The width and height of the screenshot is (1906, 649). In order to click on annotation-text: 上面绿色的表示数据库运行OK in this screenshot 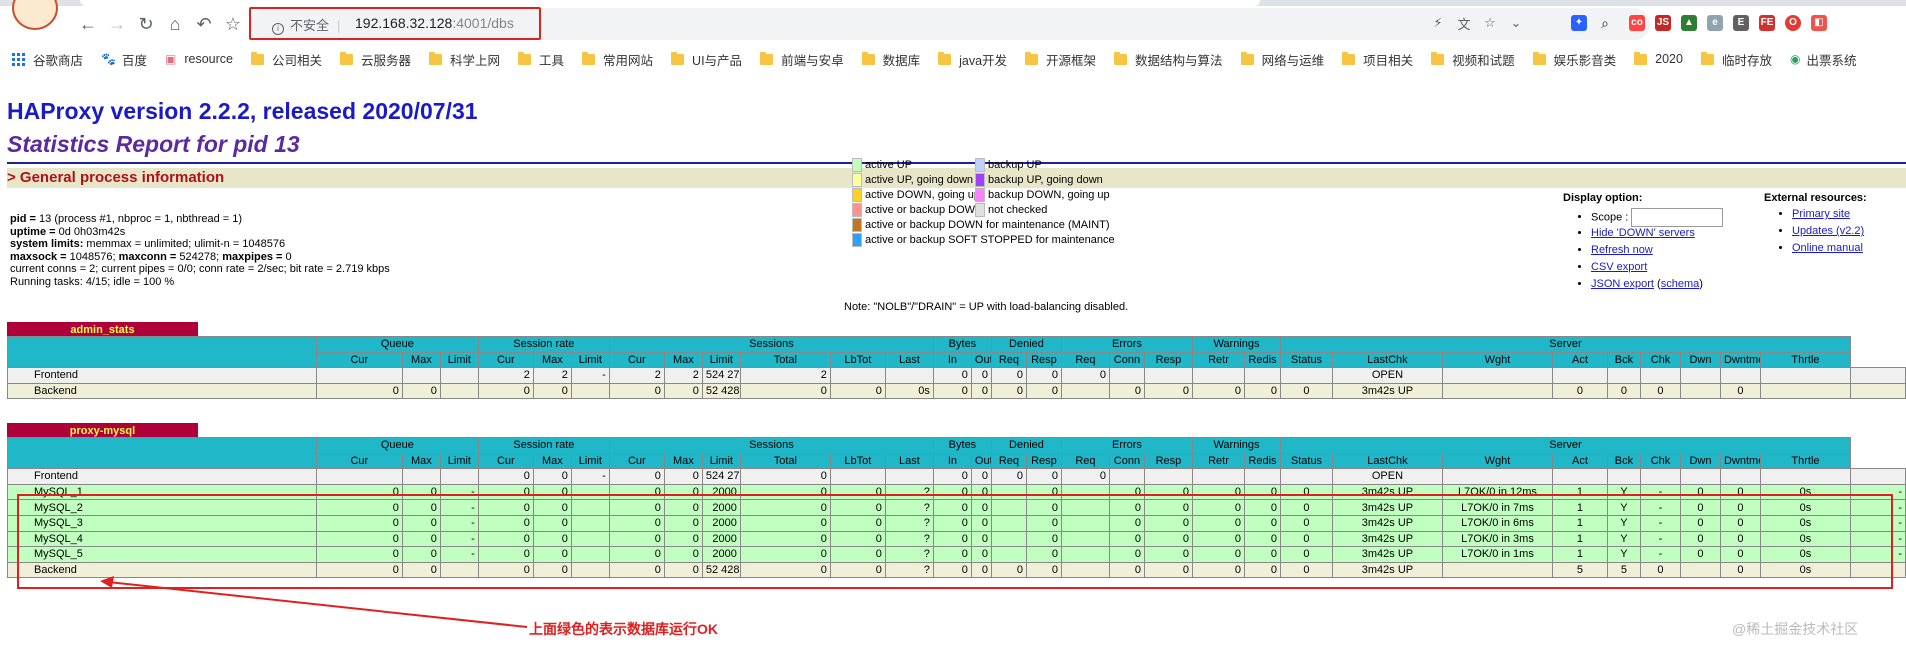, I will do `click(623, 629)`.